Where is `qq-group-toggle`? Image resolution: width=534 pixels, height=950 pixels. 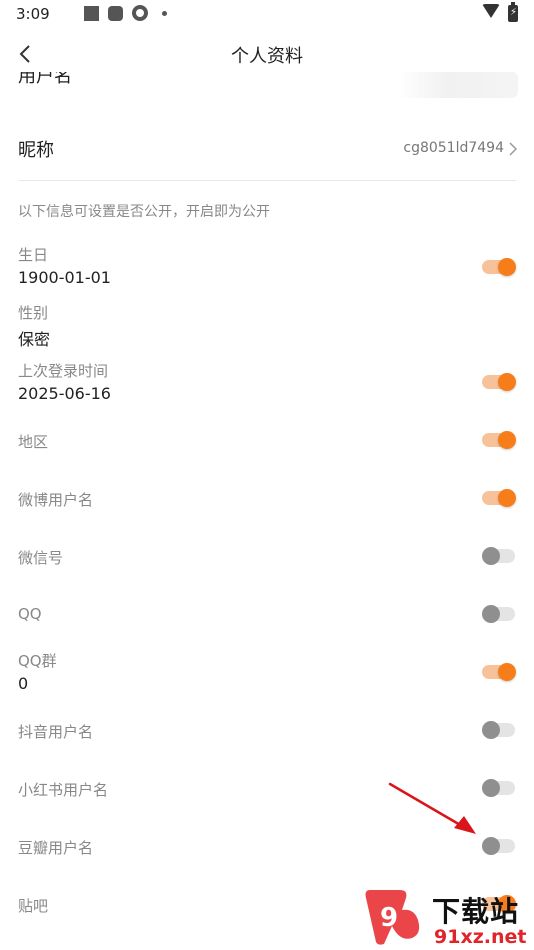 qq-group-toggle is located at coordinates (499, 672).